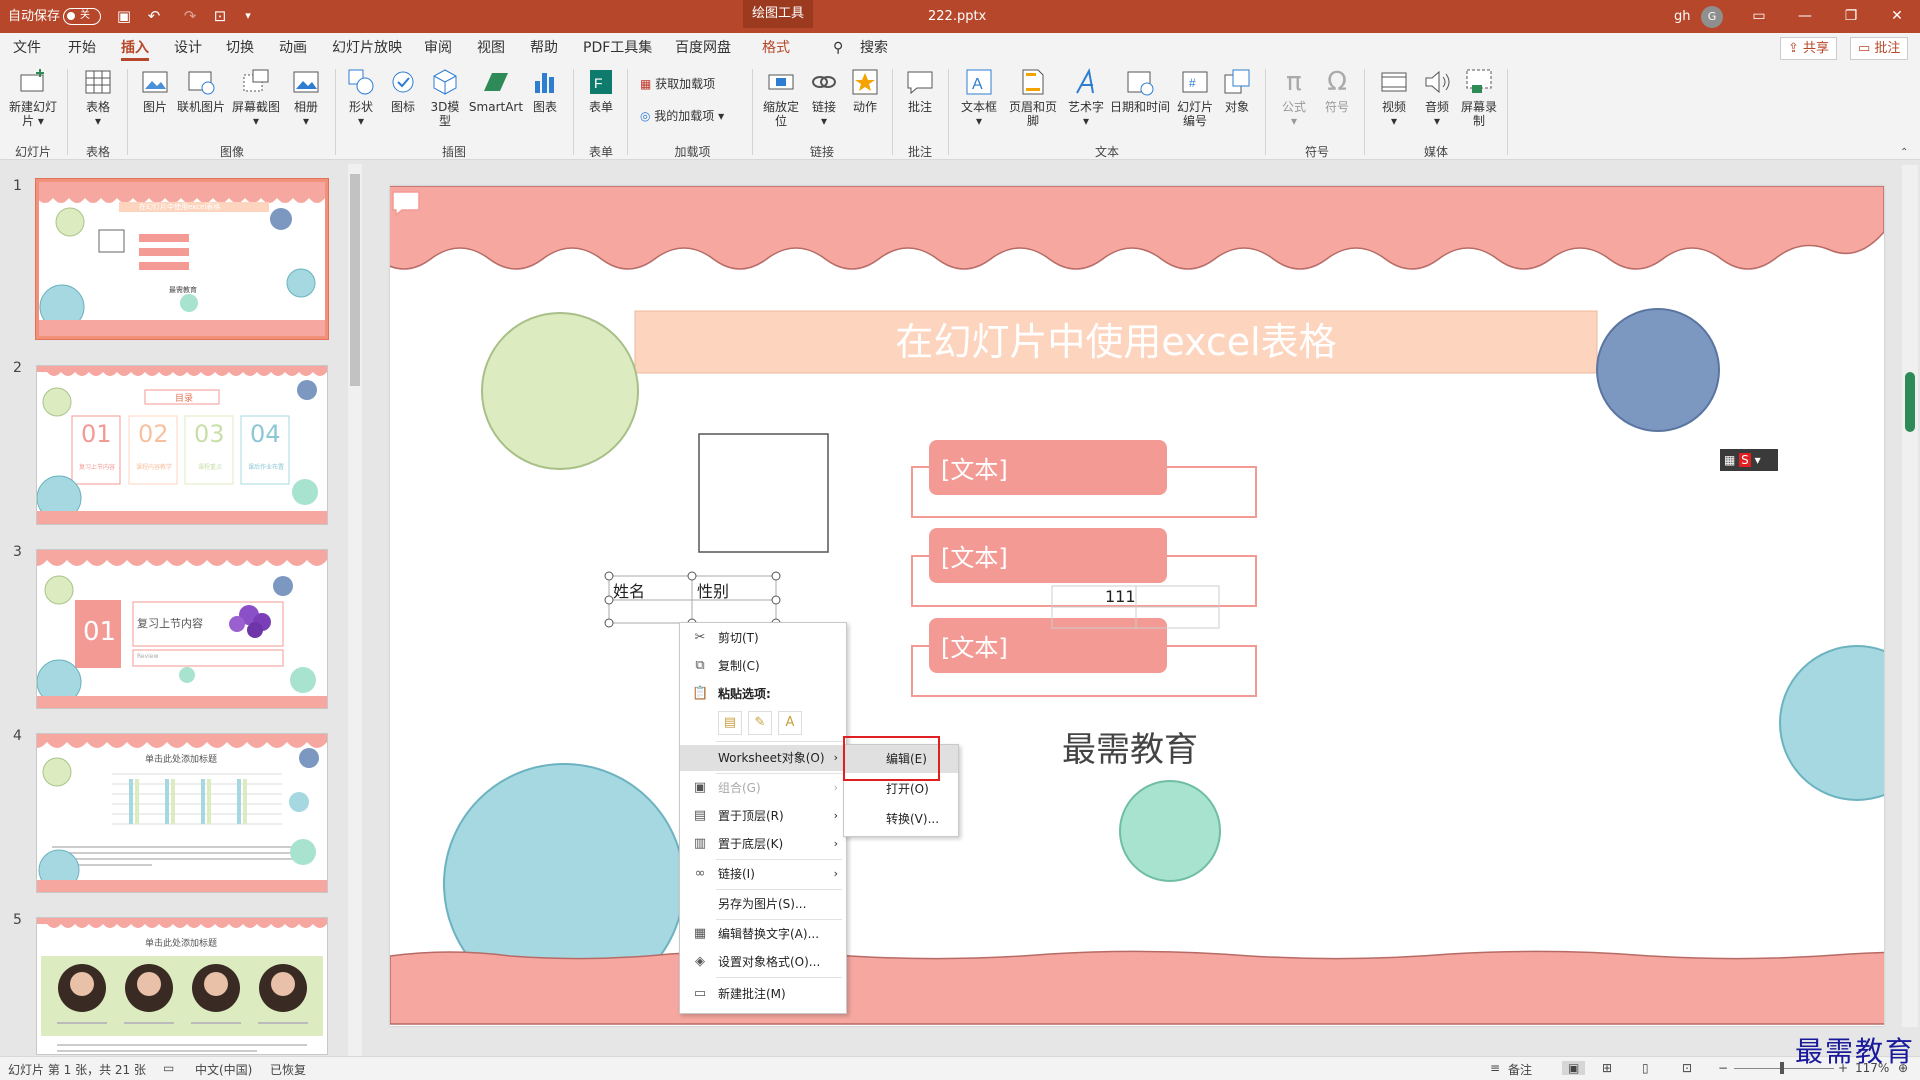 Image resolution: width=1920 pixels, height=1080 pixels. Describe the element at coordinates (491, 48) in the screenshot. I see `tab-view: 视图` at that location.